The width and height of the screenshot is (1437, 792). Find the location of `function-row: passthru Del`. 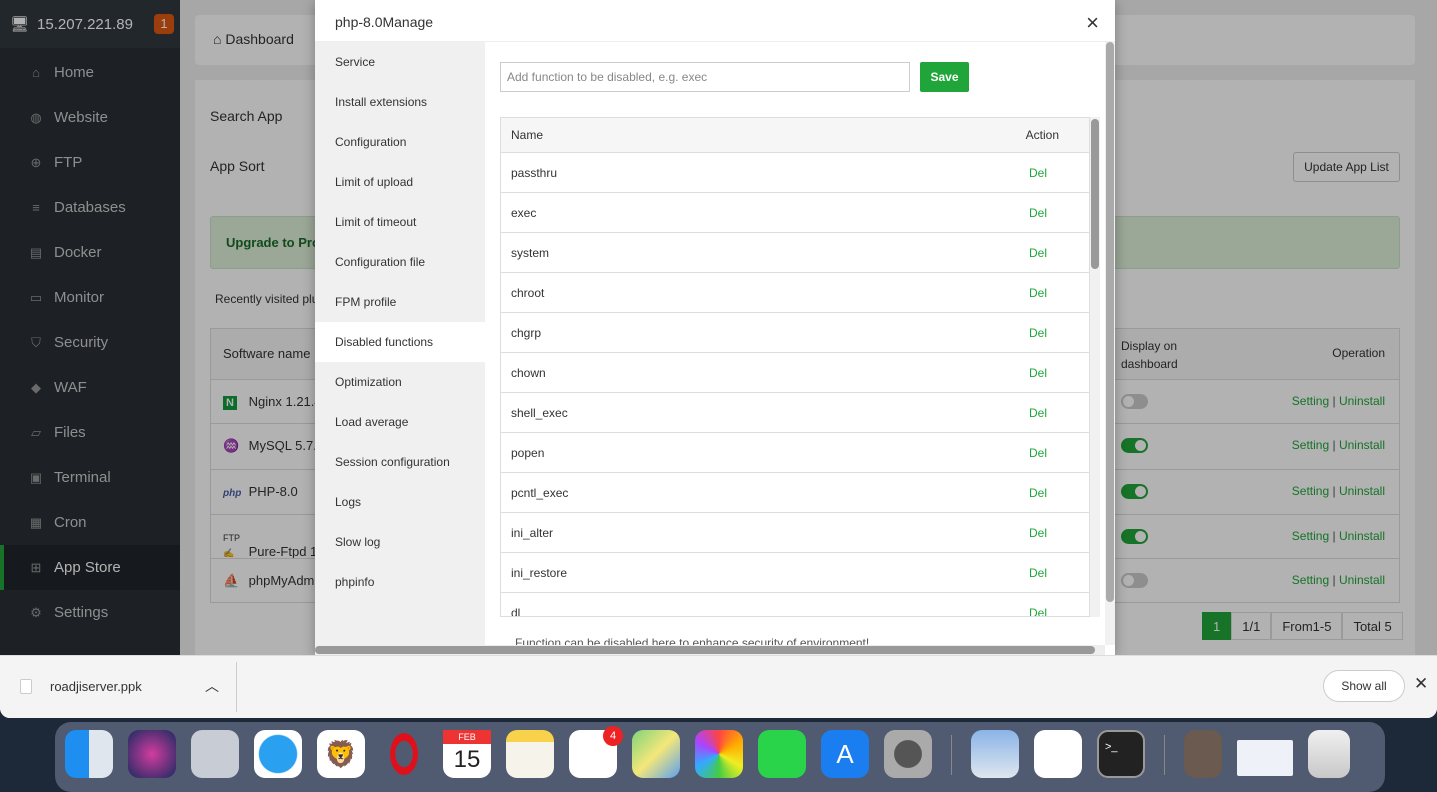

function-row: passthru Del is located at coordinates (795, 173).